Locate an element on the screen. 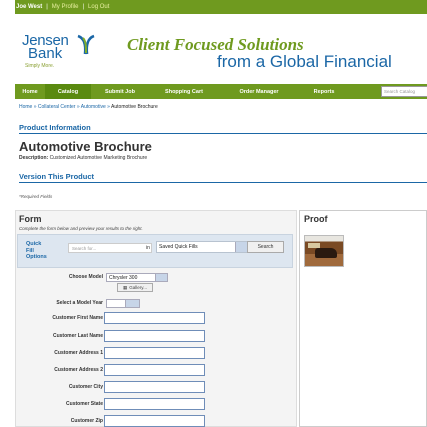  customer-state-field is located at coordinates (154, 404).